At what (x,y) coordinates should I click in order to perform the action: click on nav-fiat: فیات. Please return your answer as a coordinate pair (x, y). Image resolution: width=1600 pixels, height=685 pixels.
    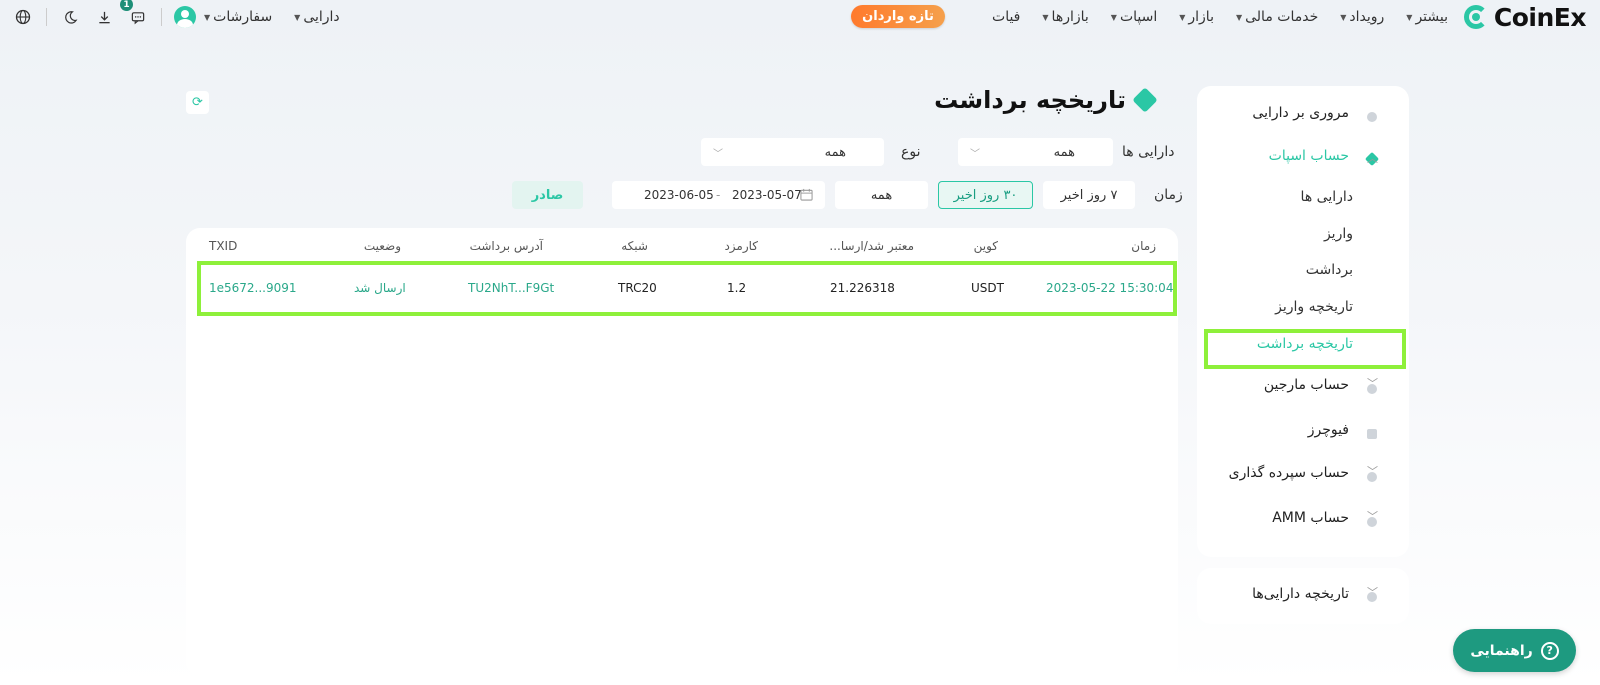
    Looking at the image, I should click on (1006, 17).